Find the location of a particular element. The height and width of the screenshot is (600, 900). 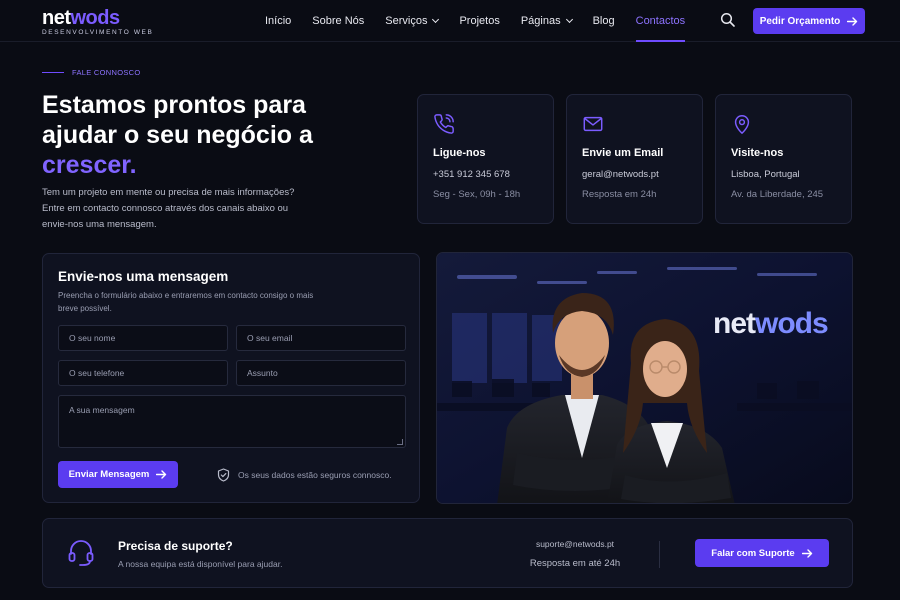

wall-logo: netwods is located at coordinates (770, 323).